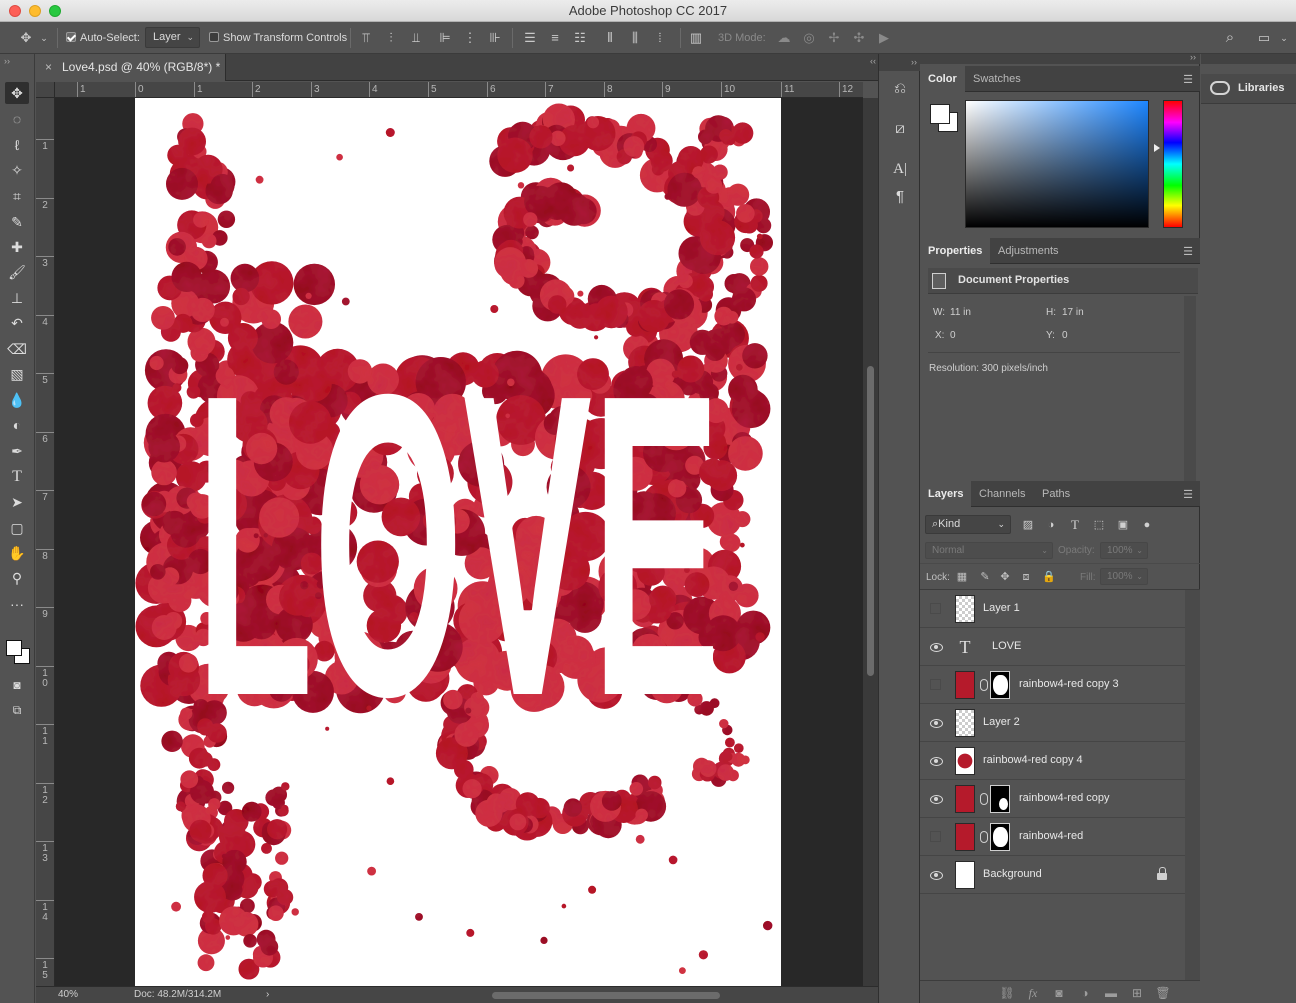  I want to click on zoom-level: 40%, so click(68, 995).